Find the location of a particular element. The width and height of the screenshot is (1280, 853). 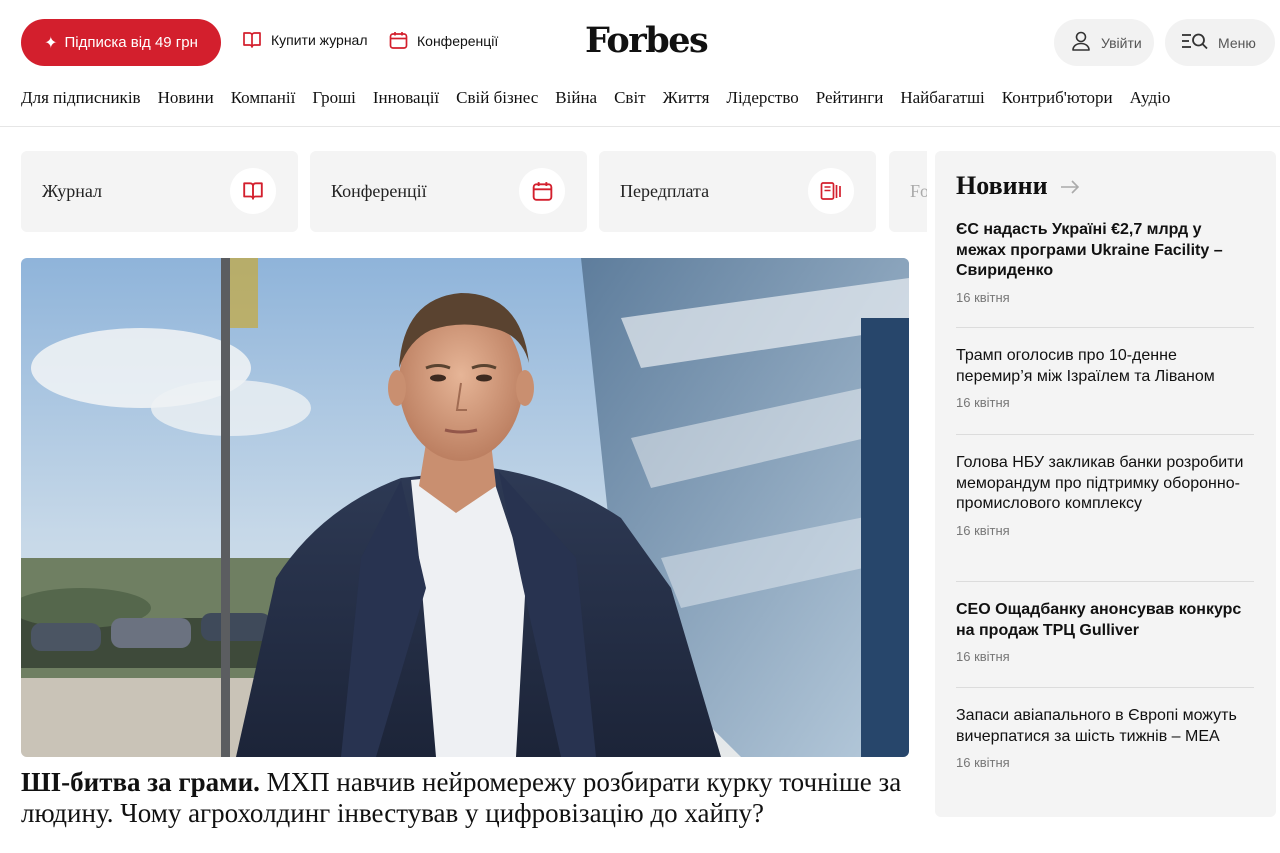

subscribe-button: ✦ Підписка від 49 грн is located at coordinates (121, 42).